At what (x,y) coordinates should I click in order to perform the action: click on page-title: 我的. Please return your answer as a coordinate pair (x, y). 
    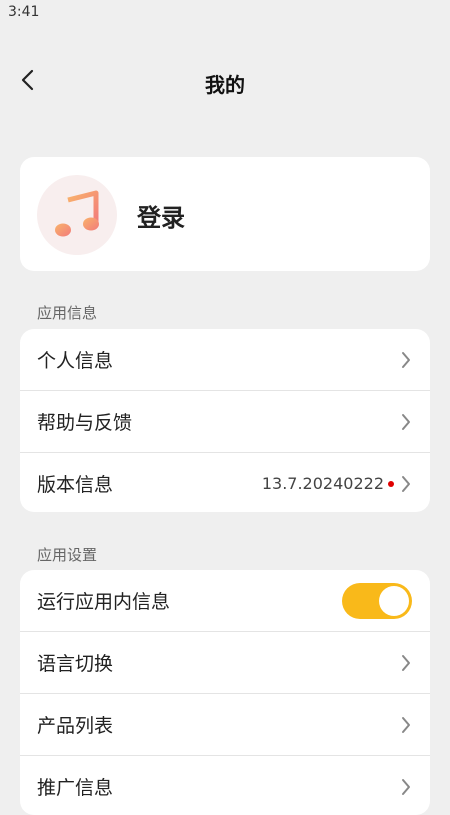
    Looking at the image, I should click on (225, 85).